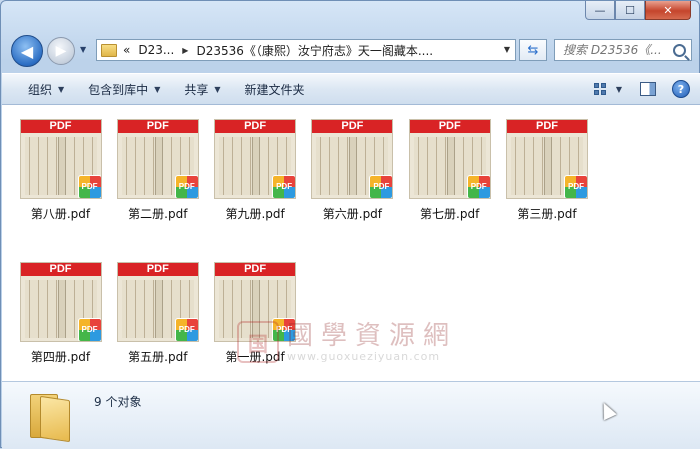 The image size is (700, 449). I want to click on file-item: PDF PDF 第七册.pdf, so click(449, 170).